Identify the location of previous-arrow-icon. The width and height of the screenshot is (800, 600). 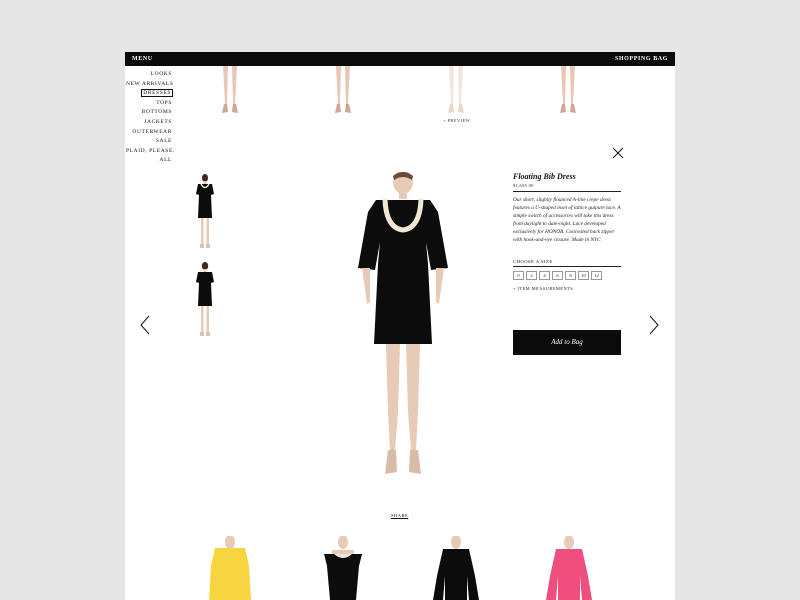
(145, 325).